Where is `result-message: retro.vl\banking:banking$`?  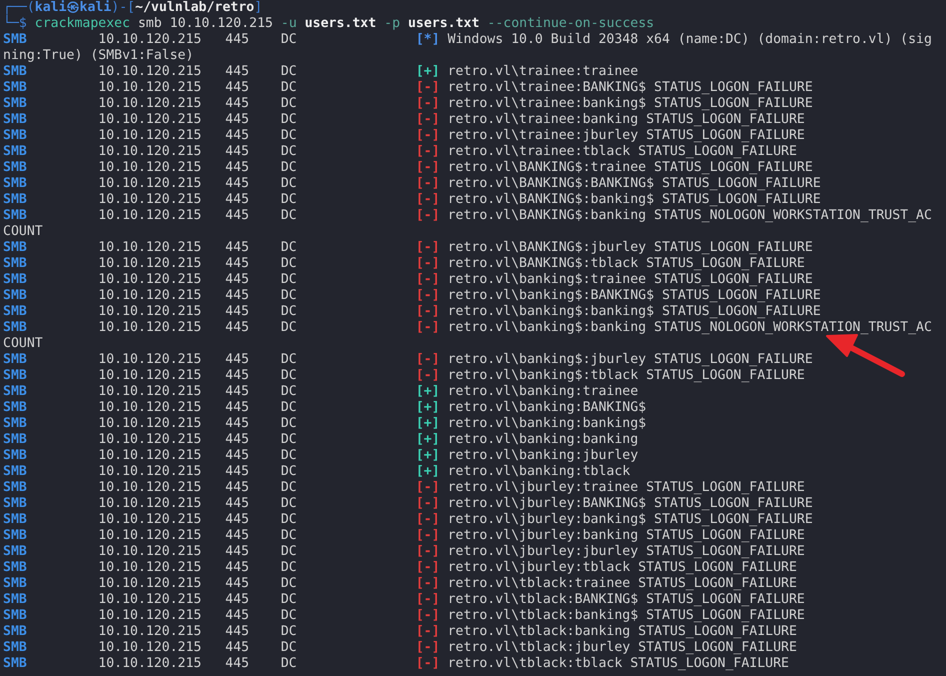 result-message: retro.vl\banking:banking$ is located at coordinates (547, 424).